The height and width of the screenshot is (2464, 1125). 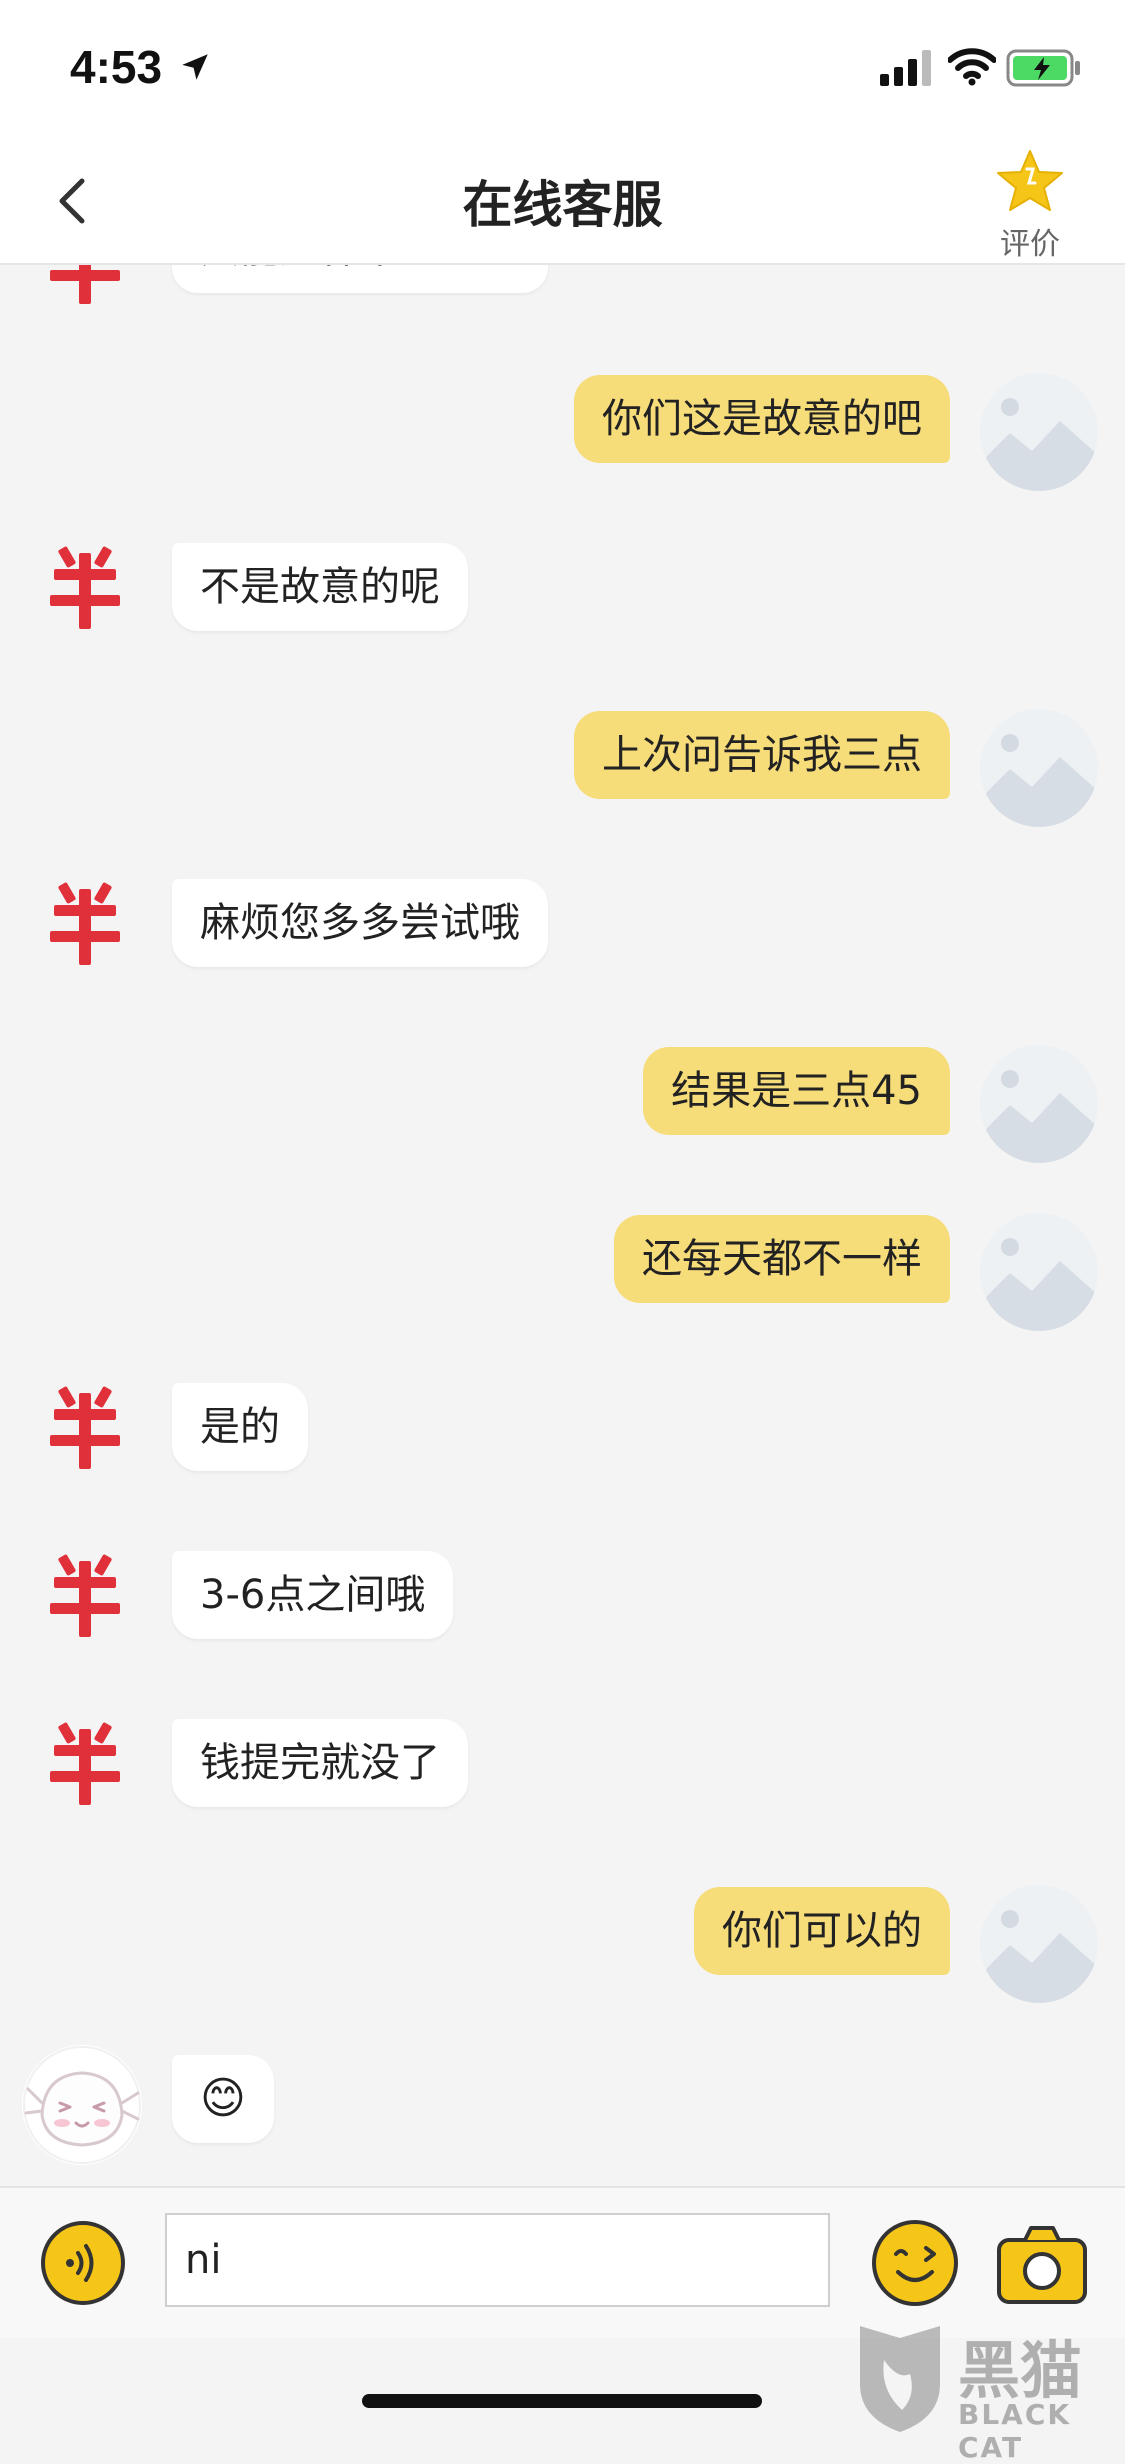 I want to click on bot-avatar, so click(x=82, y=2105).